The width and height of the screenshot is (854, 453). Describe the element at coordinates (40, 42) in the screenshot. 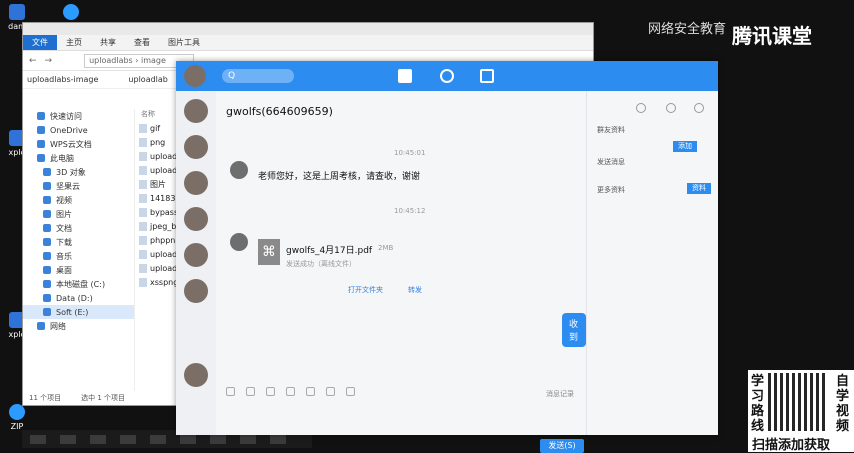

I see `ribbon-tab: 文件` at that location.